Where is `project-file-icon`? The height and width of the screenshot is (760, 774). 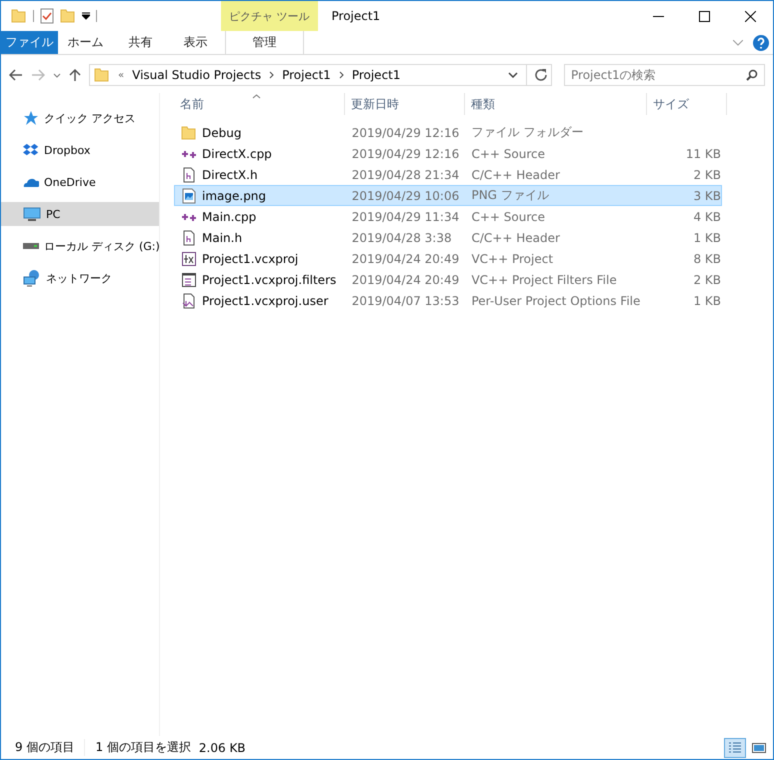
project-file-icon is located at coordinates (189, 258).